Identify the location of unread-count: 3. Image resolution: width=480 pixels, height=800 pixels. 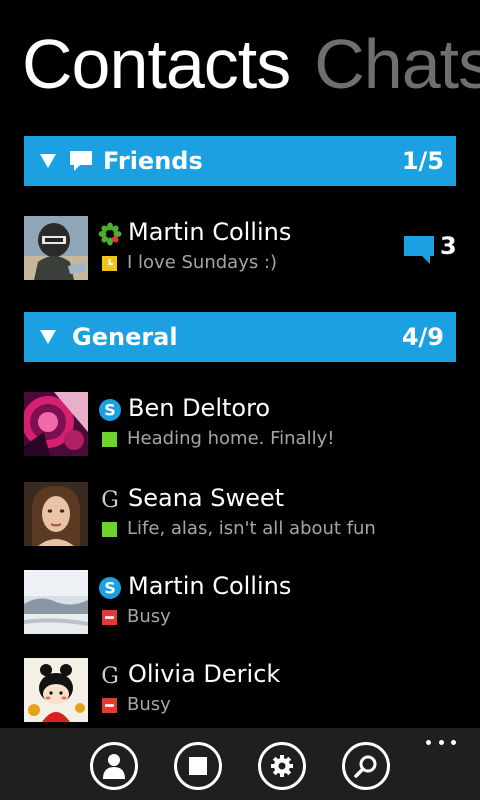
(448, 246).